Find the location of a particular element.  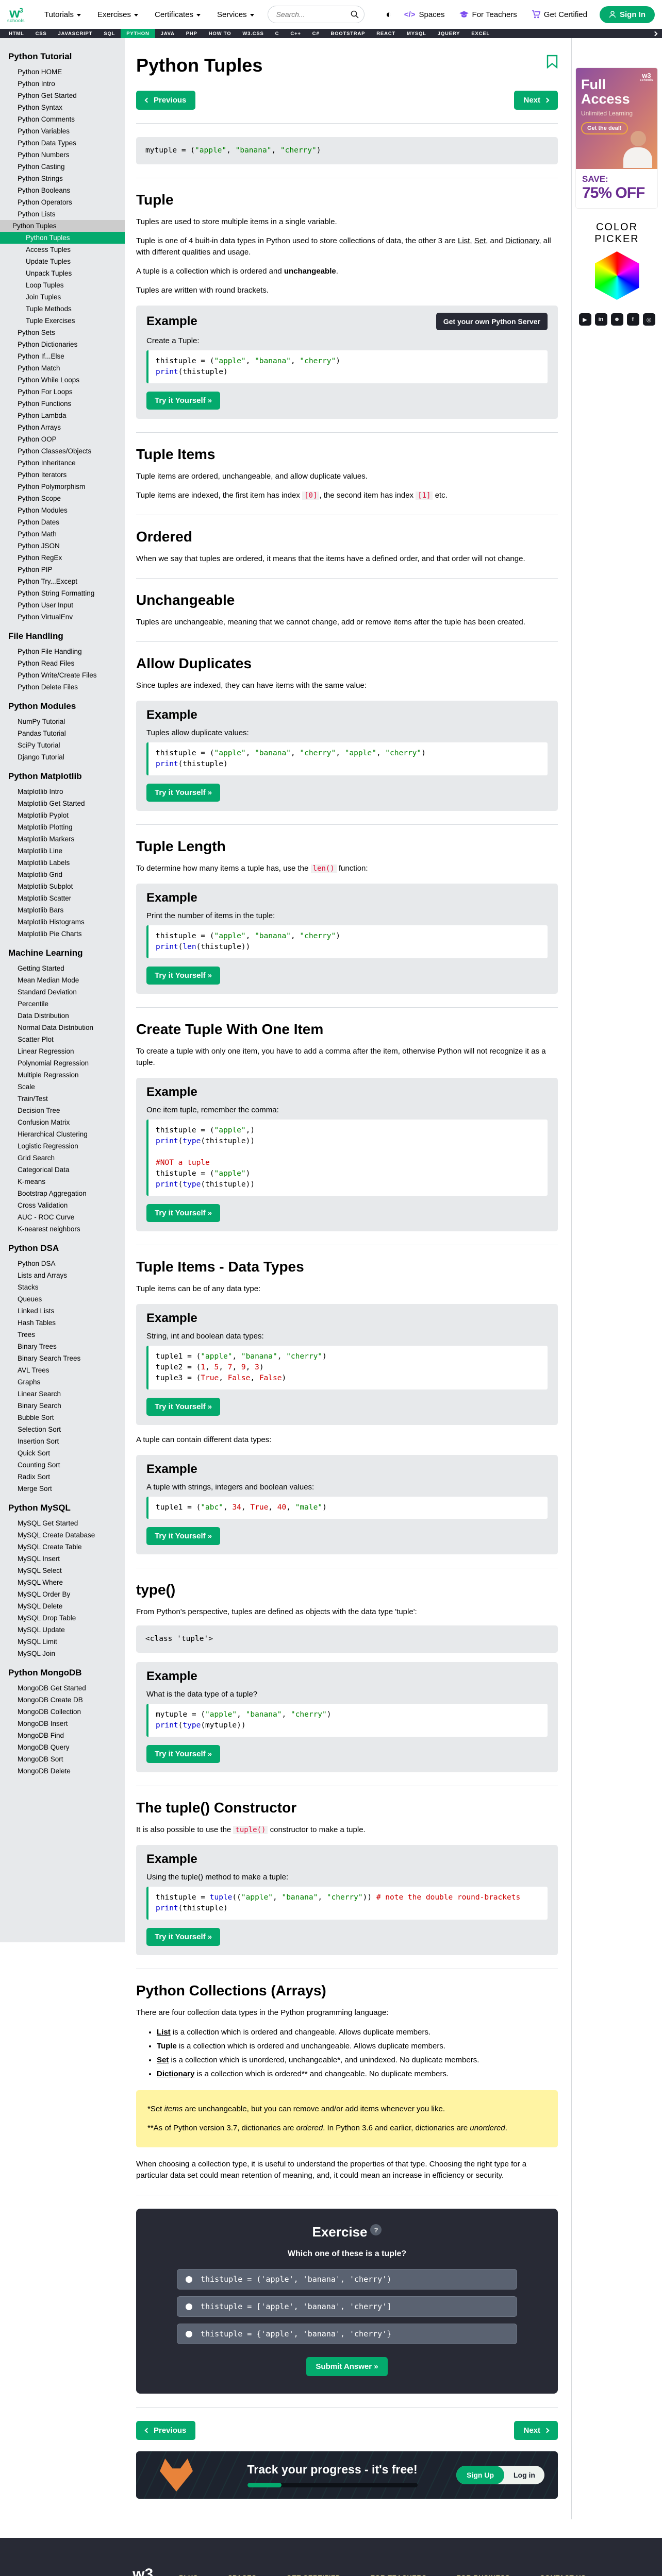

sidebar-item: Getting Started is located at coordinates (62, 968).